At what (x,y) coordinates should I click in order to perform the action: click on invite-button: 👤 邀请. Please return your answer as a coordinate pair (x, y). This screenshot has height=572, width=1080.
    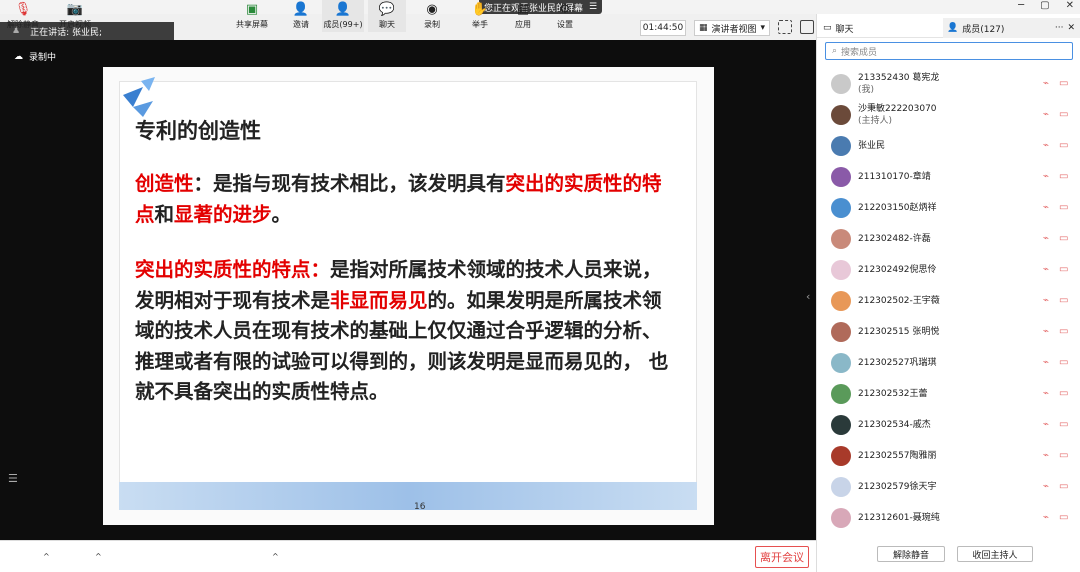
    Looking at the image, I should click on (301, 16).